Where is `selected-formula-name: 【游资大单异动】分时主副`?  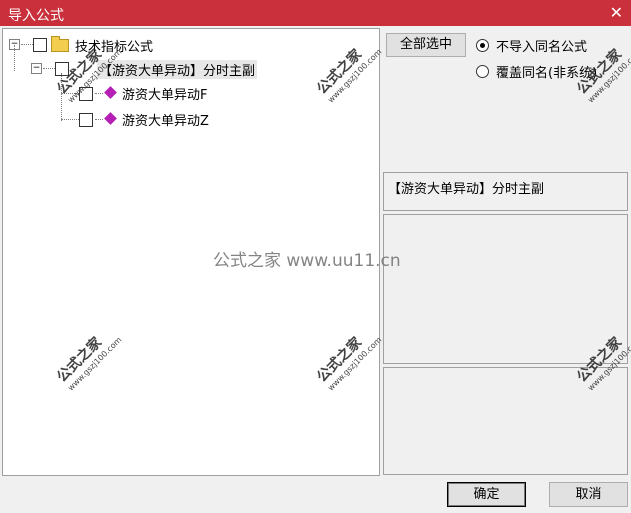
selected-formula-name: 【游资大单异动】分时主副 is located at coordinates (466, 189).